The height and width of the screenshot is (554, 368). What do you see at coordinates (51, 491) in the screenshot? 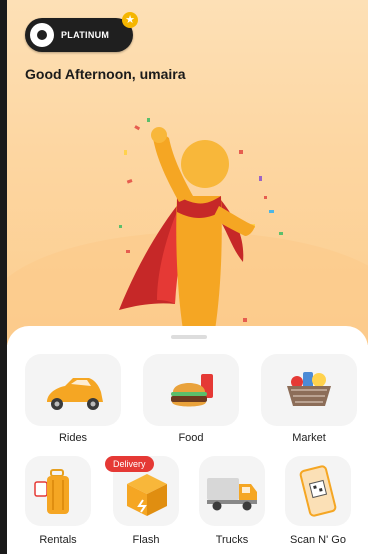
I see `luggage-icon` at bounding box center [51, 491].